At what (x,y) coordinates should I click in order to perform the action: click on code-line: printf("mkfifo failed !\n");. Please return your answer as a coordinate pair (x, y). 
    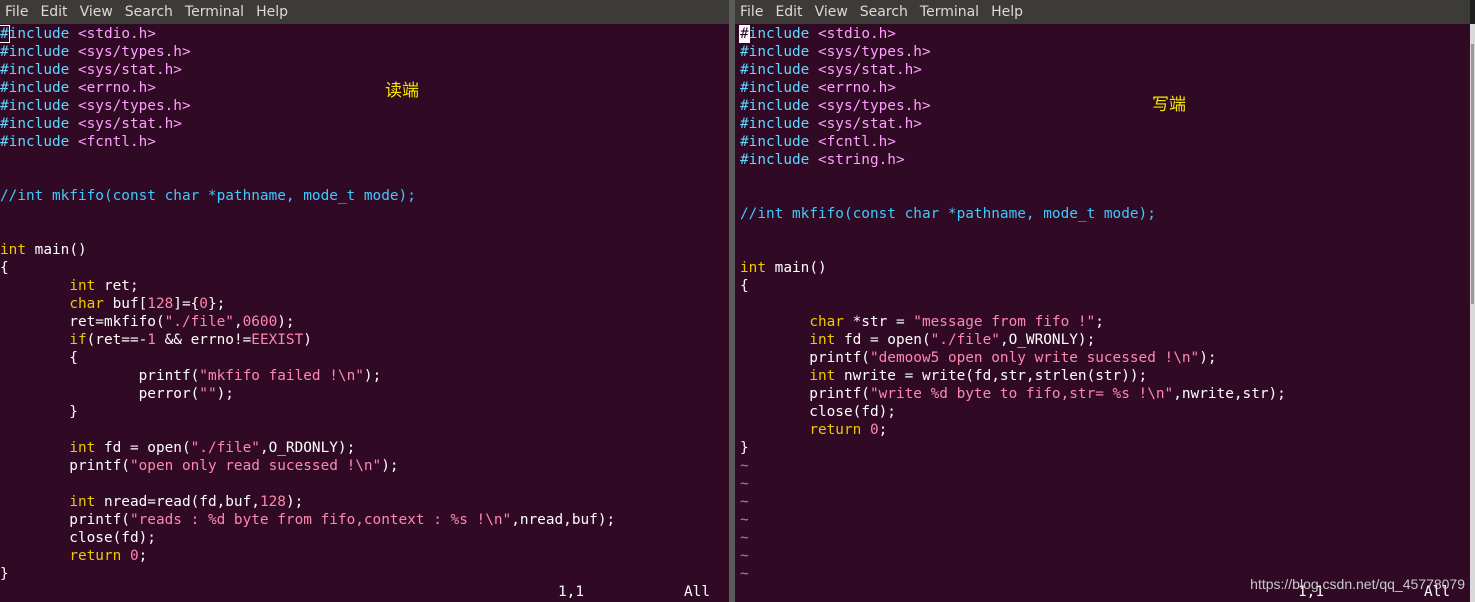
    Looking at the image, I should click on (191, 376).